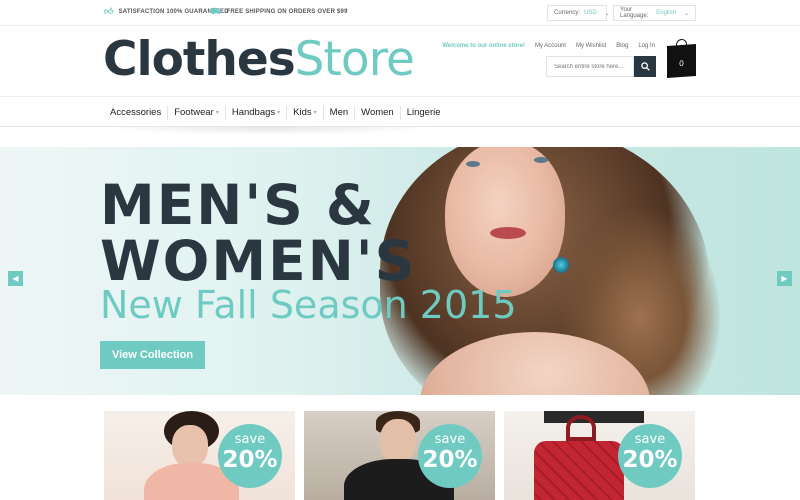 This screenshot has height=500, width=800. Describe the element at coordinates (199, 59) in the screenshot. I see `logo-part-clothes: Clothes` at that location.